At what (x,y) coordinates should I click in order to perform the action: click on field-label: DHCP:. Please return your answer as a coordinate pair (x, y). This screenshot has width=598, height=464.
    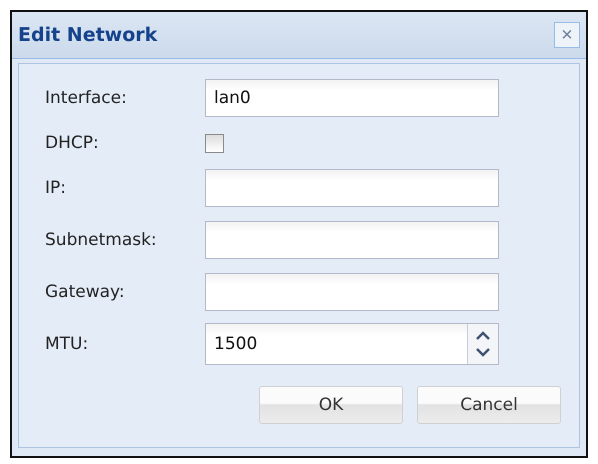
    Looking at the image, I should click on (72, 143).